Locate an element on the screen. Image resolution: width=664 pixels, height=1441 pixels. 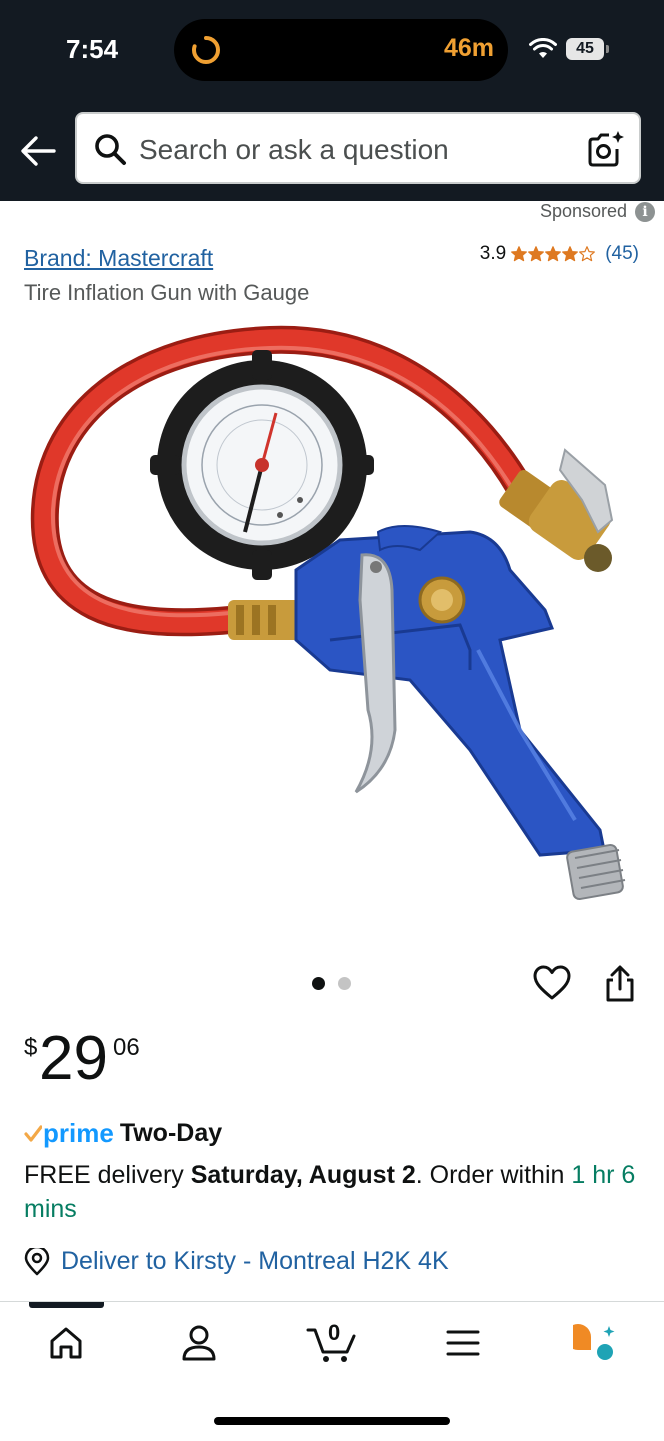
activity-ring-icon is located at coordinates (206, 50).